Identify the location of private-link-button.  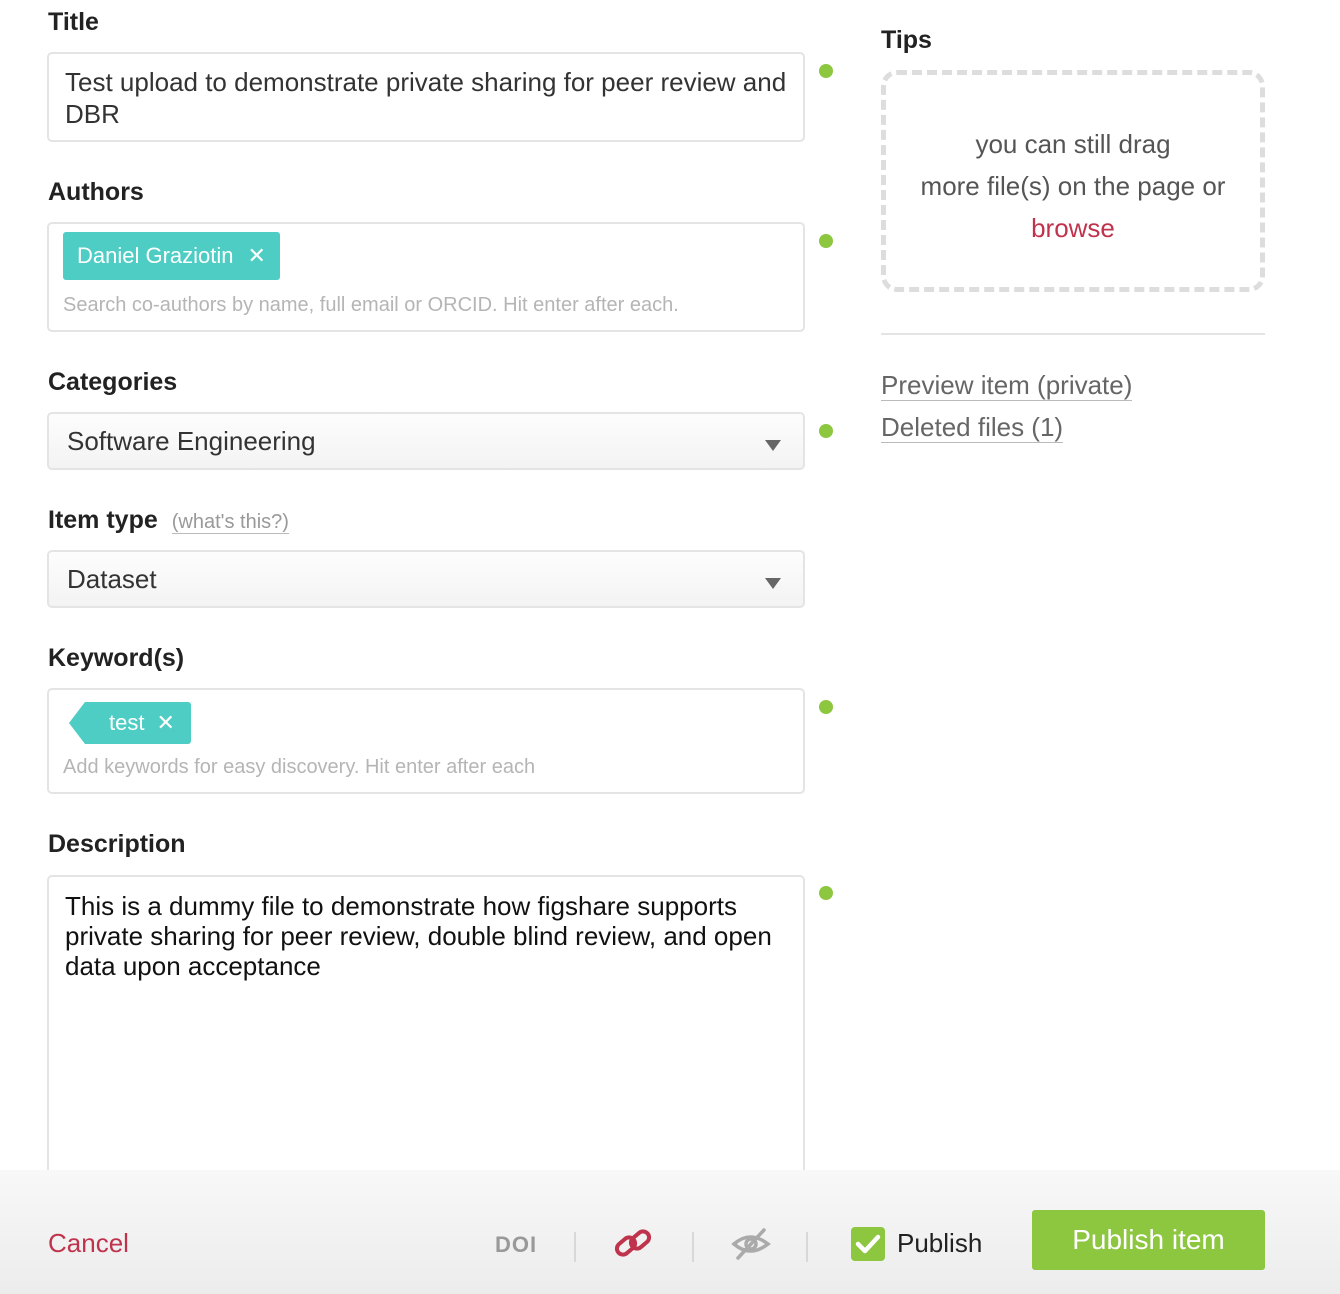
(634, 1244).